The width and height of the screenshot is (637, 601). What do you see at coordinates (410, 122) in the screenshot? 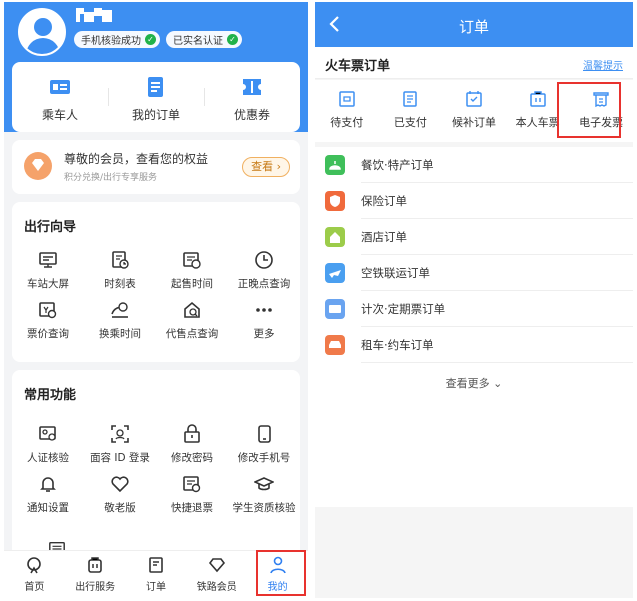
I see `status-label: 已支付` at bounding box center [410, 122].